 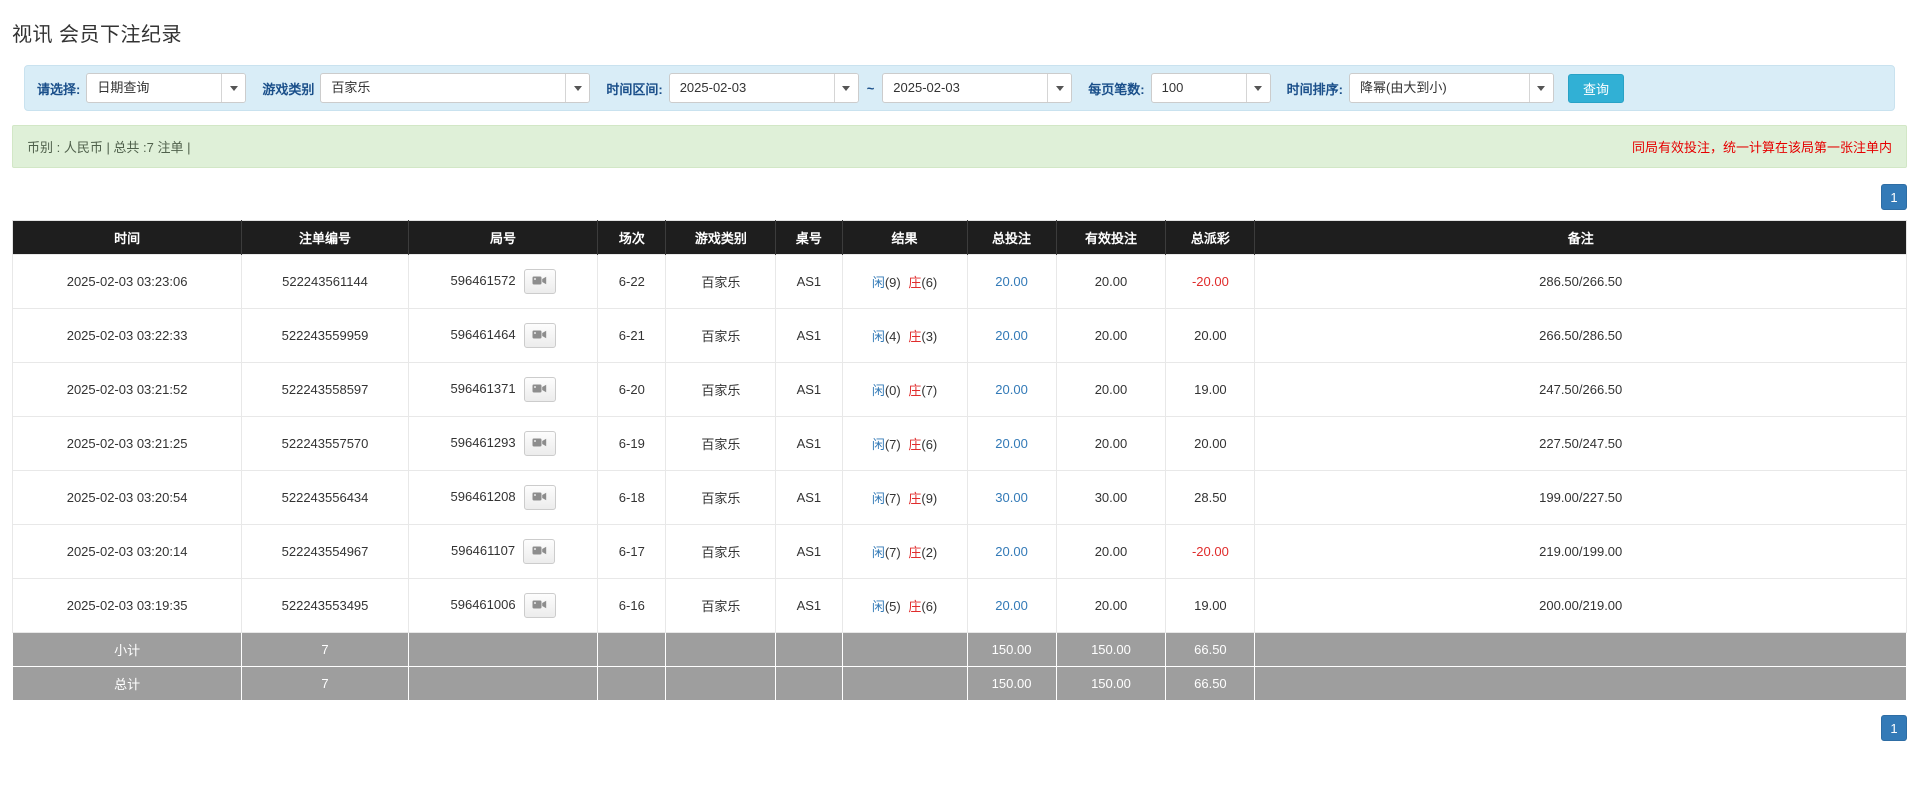 I want to click on cell-time: 2025-02-03 03:22:33, so click(x=127, y=335).